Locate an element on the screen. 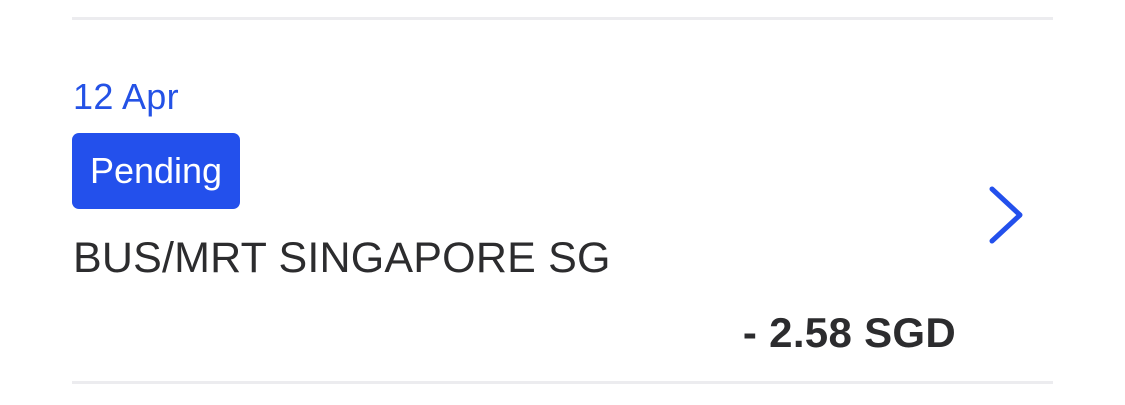 The image size is (1125, 405). bottom-divider is located at coordinates (562, 382).